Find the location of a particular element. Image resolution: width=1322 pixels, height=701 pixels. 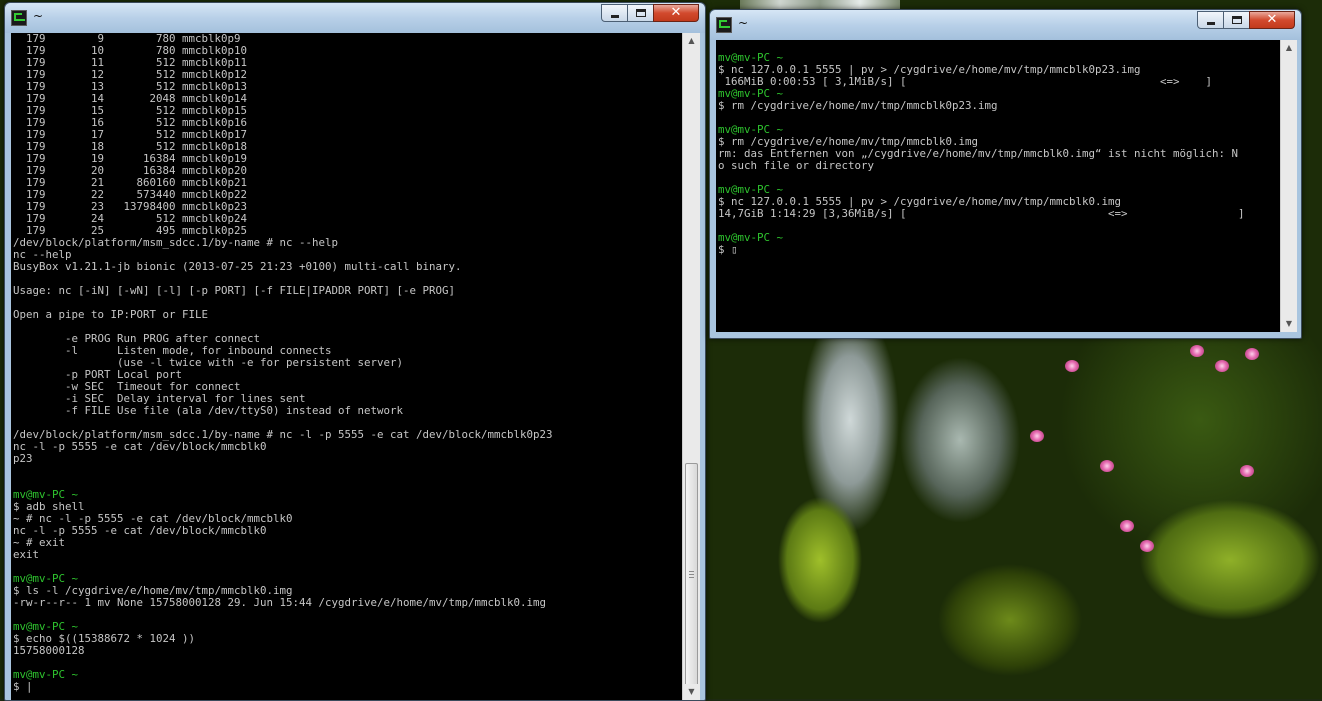

output-line: $ | is located at coordinates (23, 686).